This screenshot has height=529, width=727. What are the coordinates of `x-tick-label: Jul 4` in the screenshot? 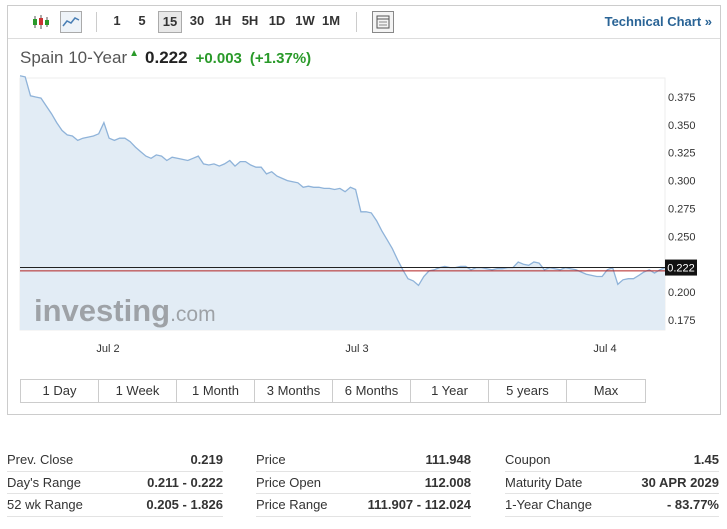 It's located at (604, 349).